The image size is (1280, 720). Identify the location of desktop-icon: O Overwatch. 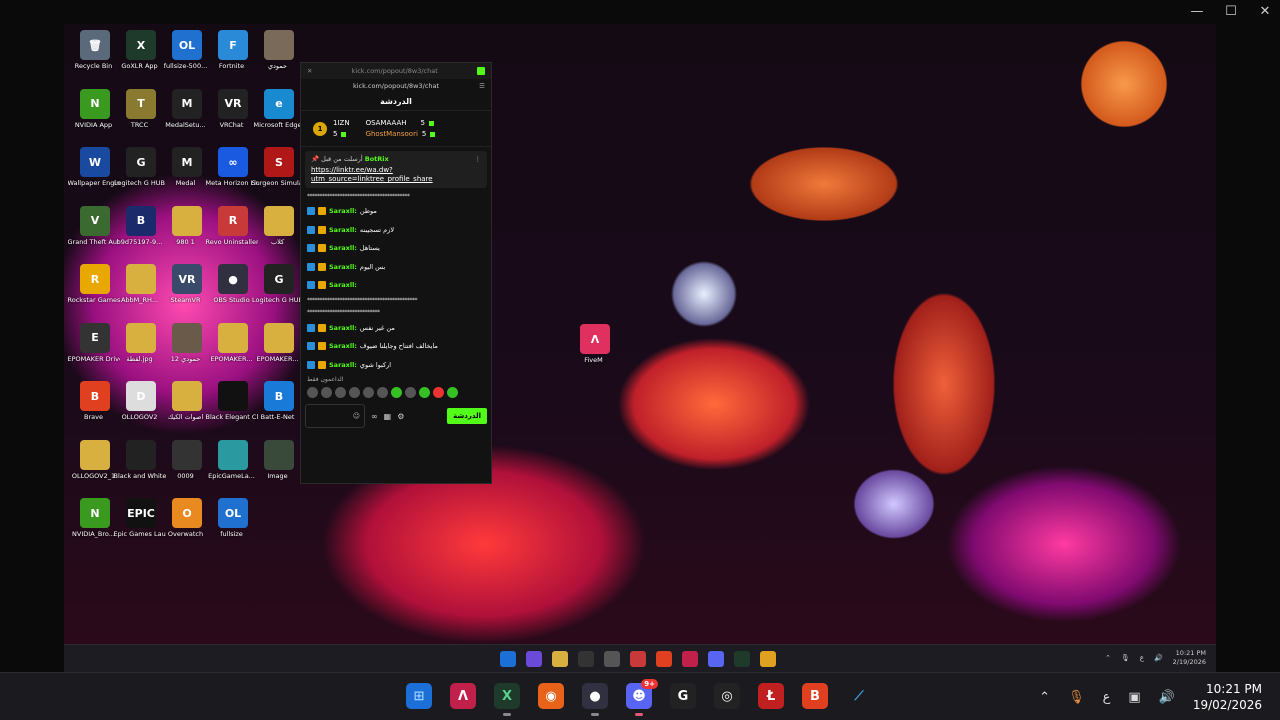
(187, 518).